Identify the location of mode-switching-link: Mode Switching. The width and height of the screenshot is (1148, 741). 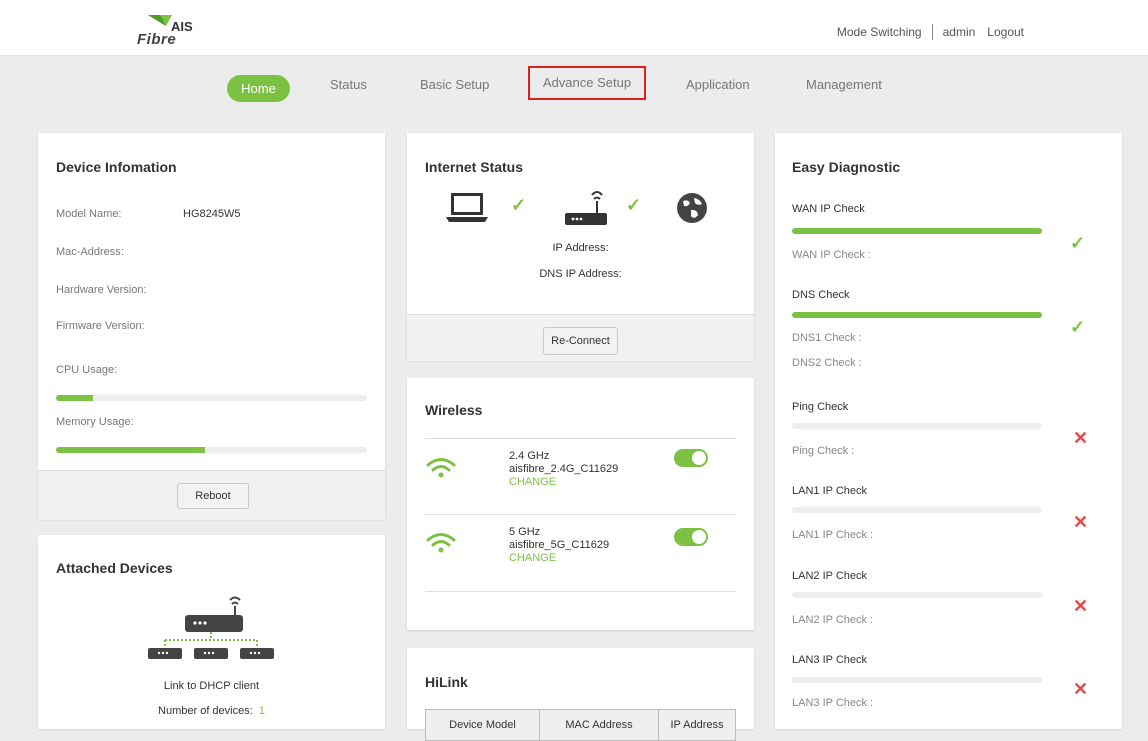
(879, 32).